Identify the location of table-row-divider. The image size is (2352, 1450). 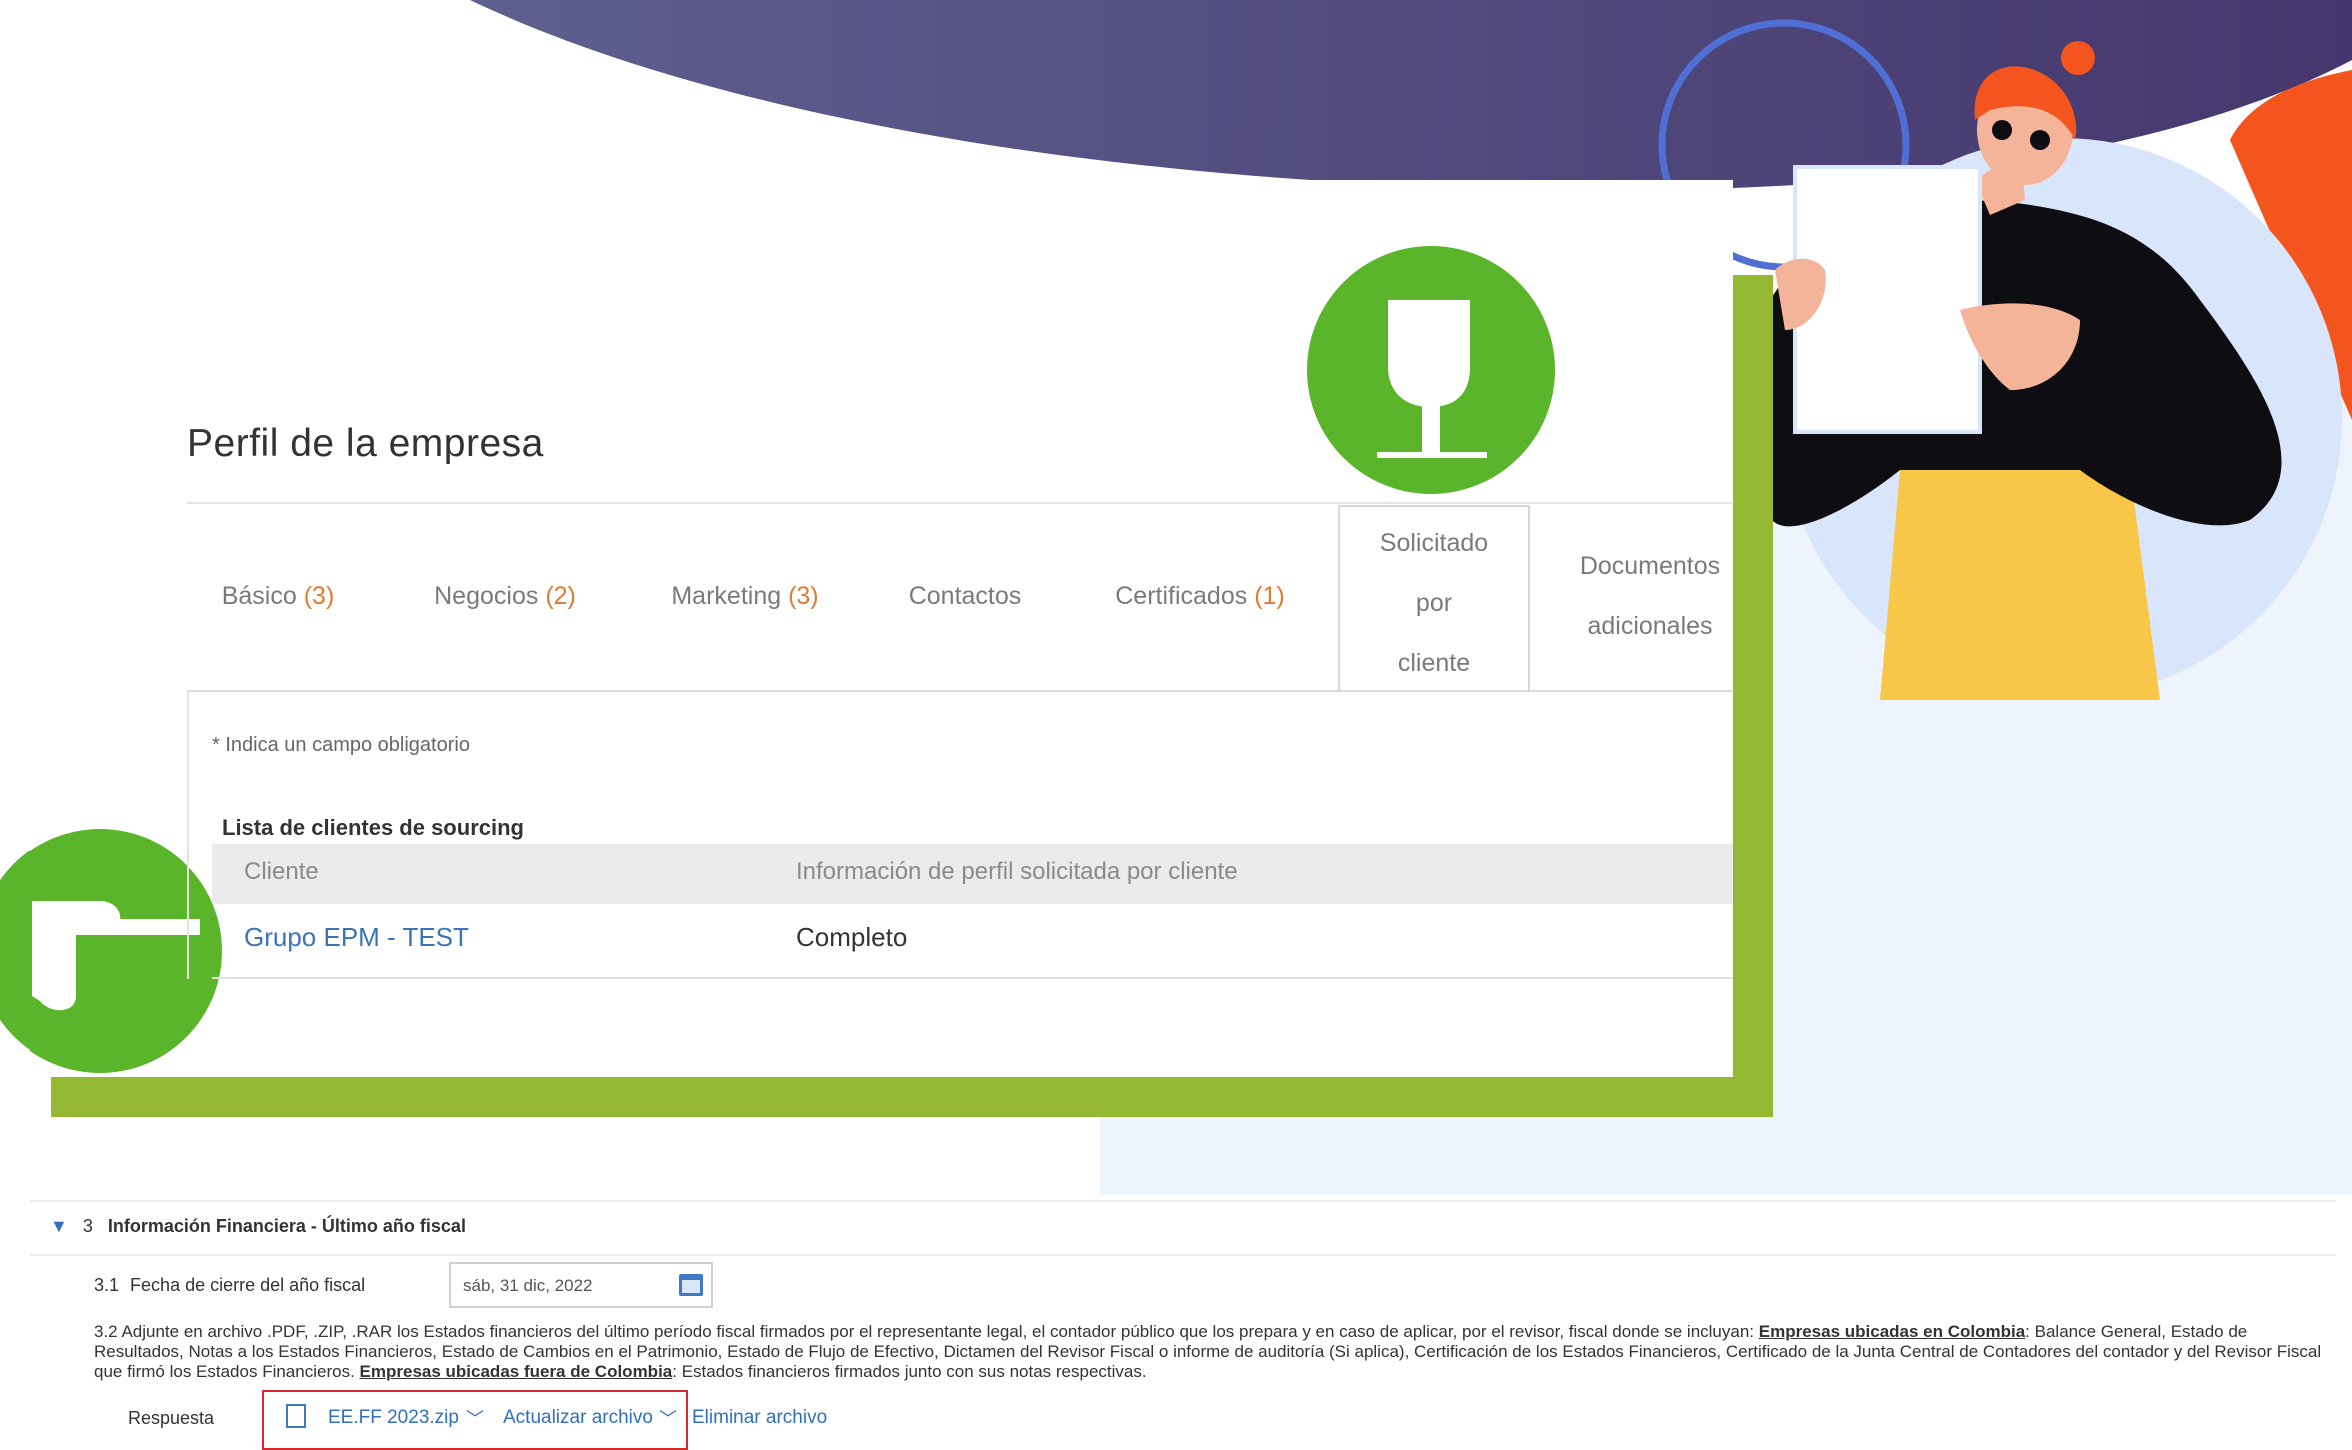
(972, 978).